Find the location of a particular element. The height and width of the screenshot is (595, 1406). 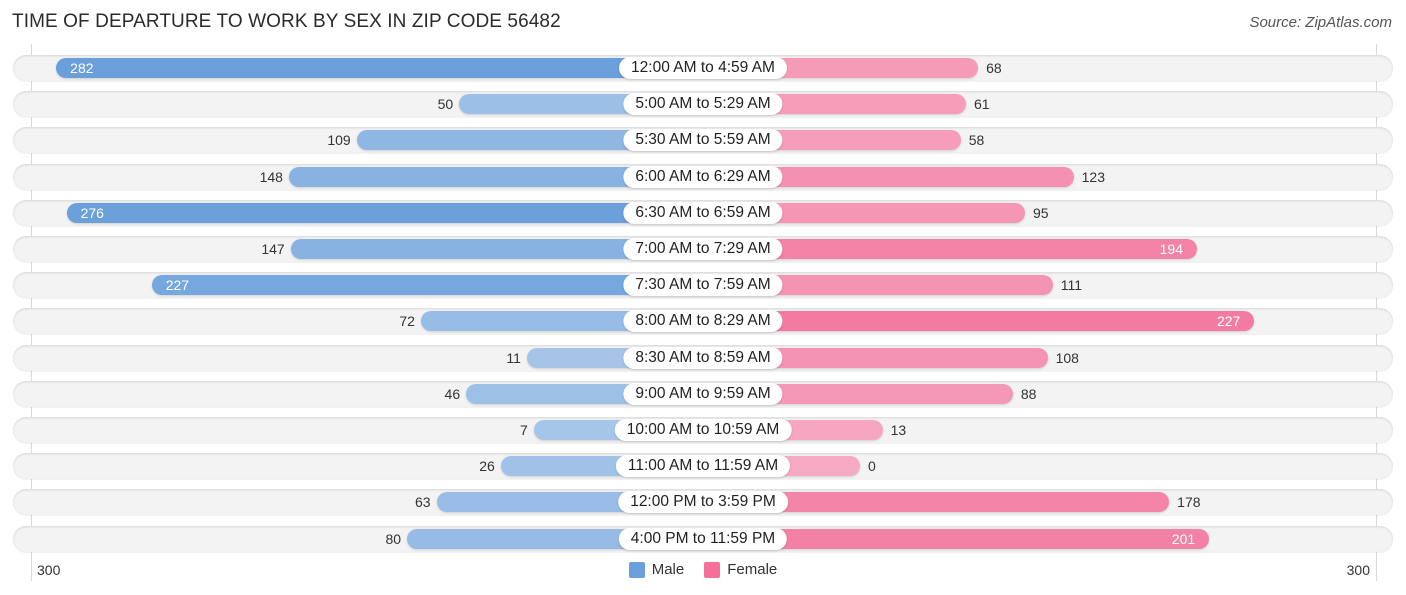

male-value-label: 72 is located at coordinates (407, 321).